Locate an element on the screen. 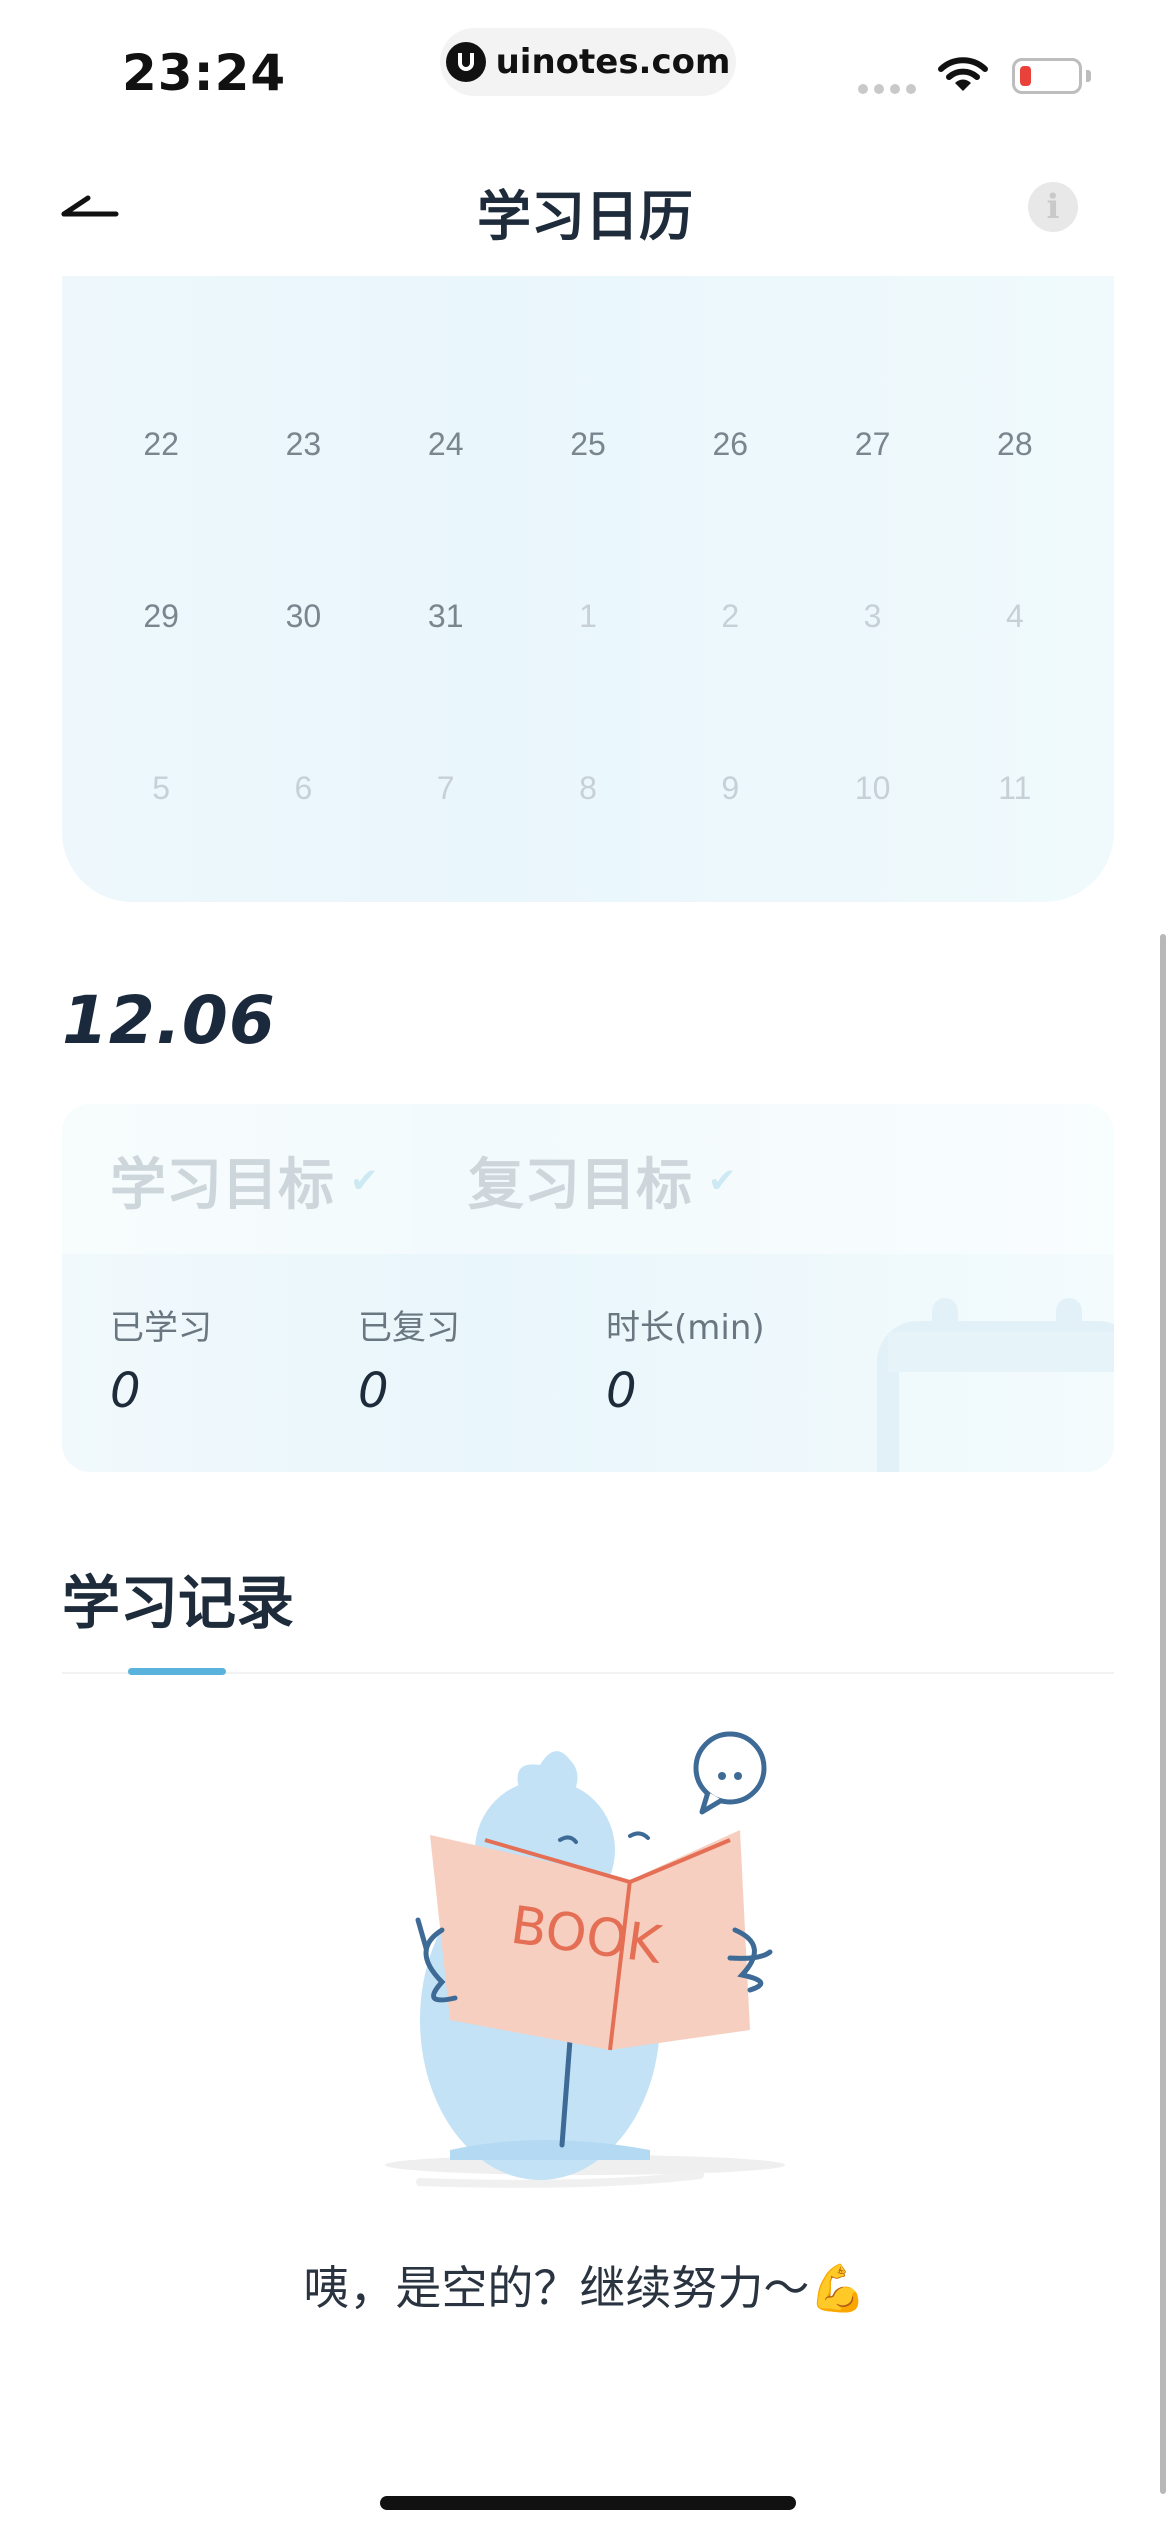  calendar-day: 11 is located at coordinates (1015, 800).